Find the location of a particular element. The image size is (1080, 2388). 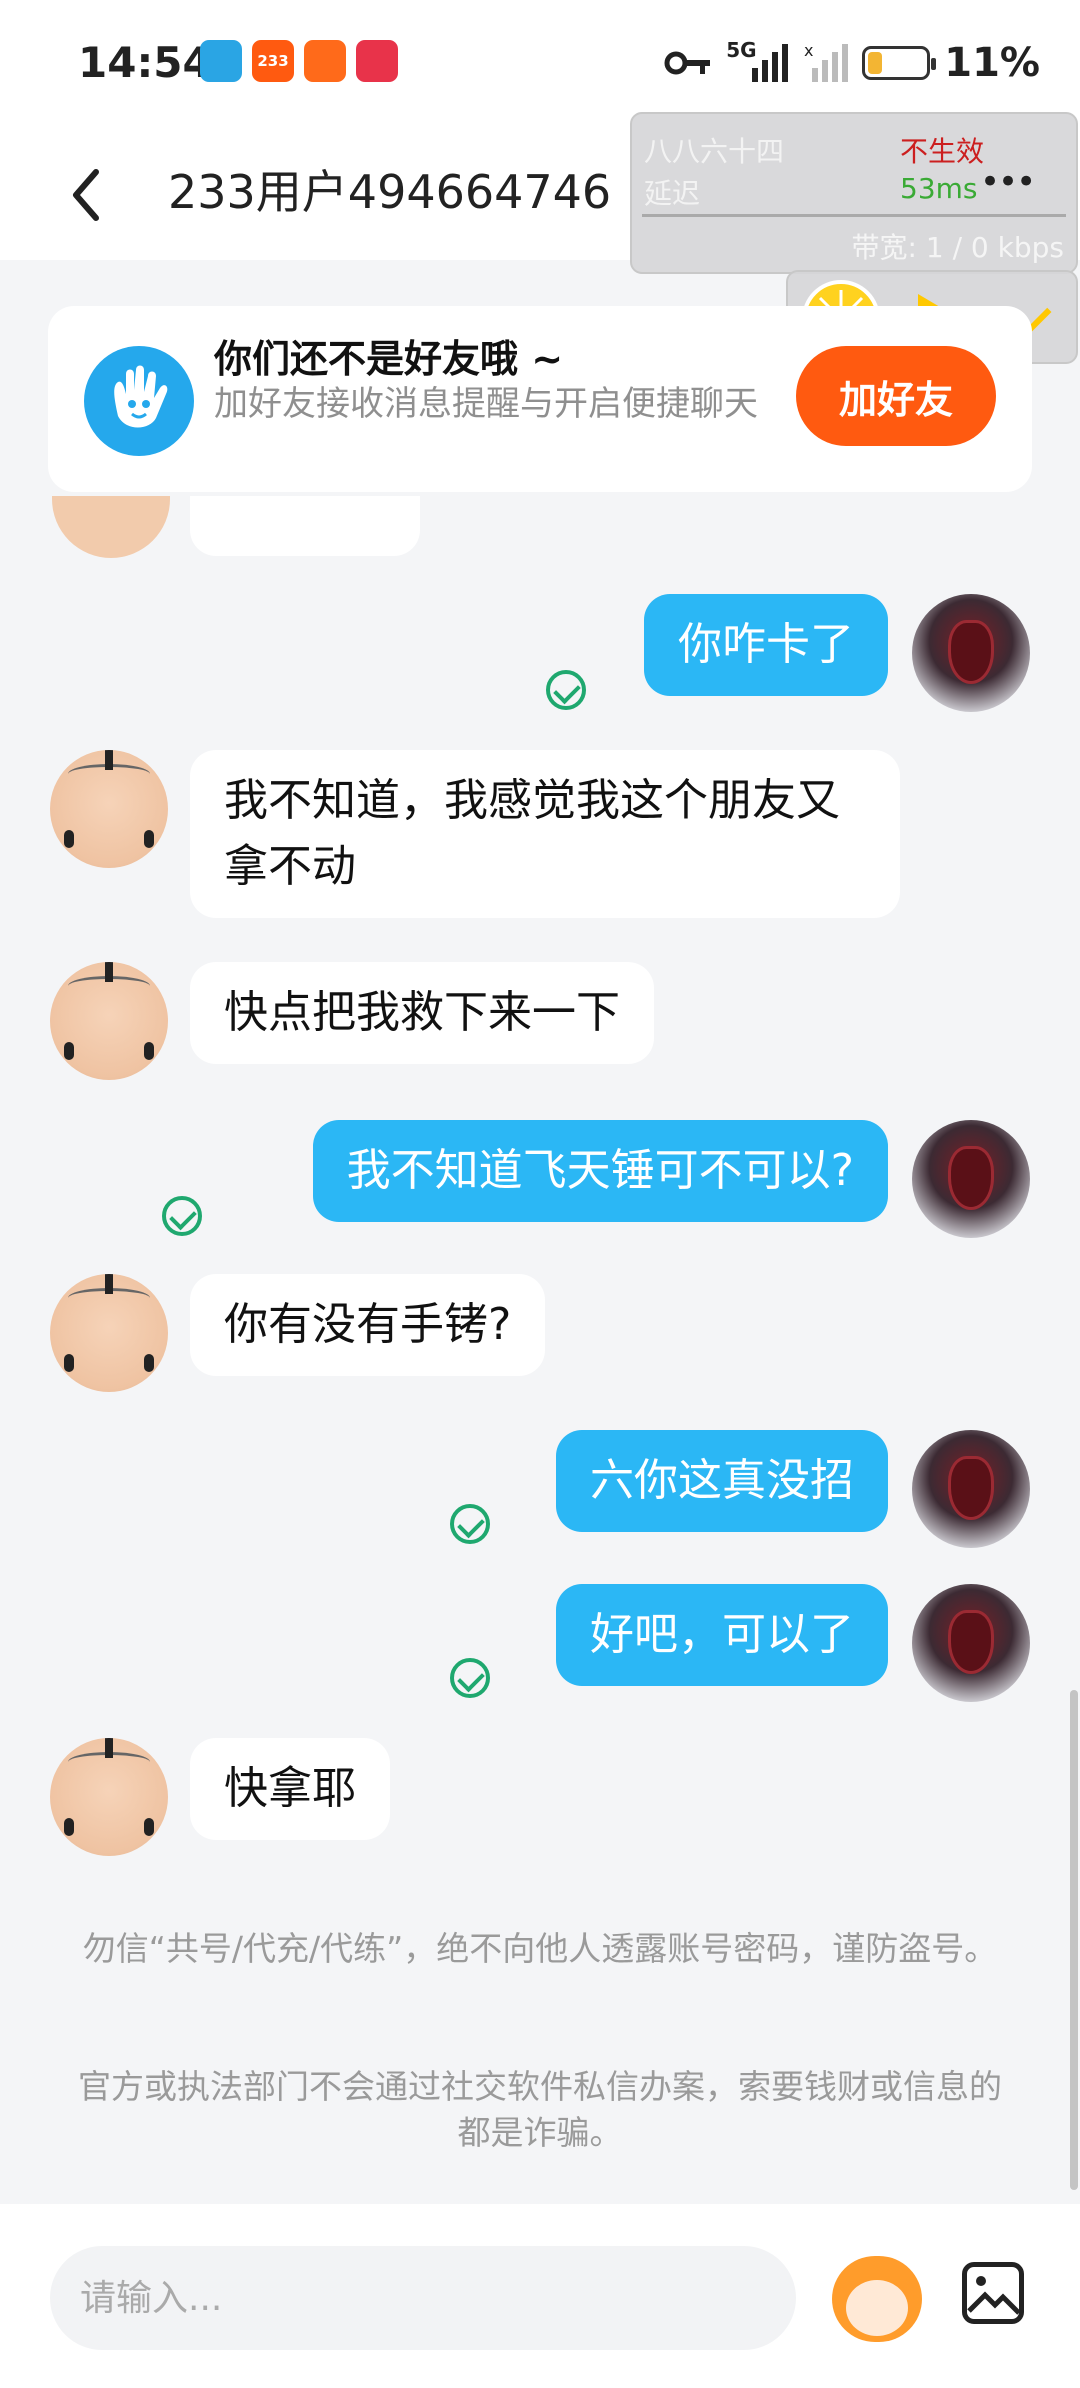

input-bar is located at coordinates (540, 2296).